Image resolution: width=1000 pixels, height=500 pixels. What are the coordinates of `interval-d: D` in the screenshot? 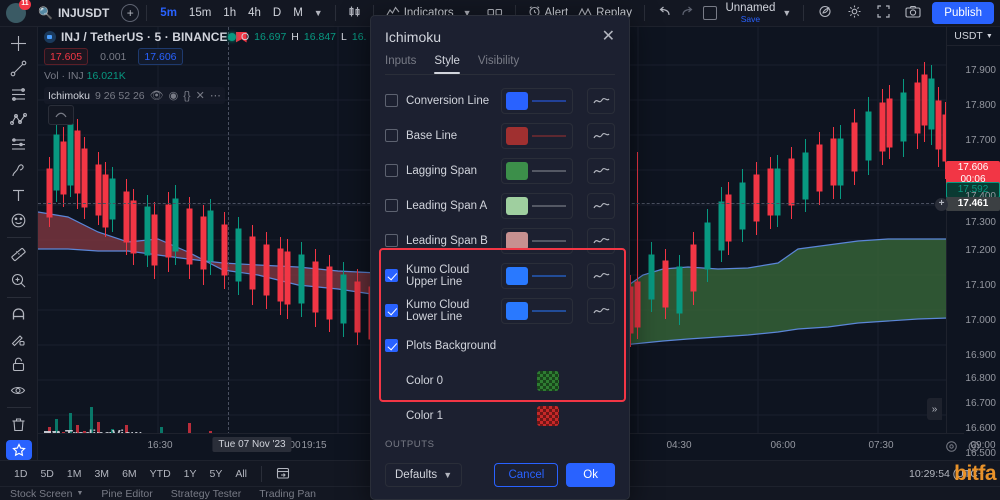 It's located at (277, 13).